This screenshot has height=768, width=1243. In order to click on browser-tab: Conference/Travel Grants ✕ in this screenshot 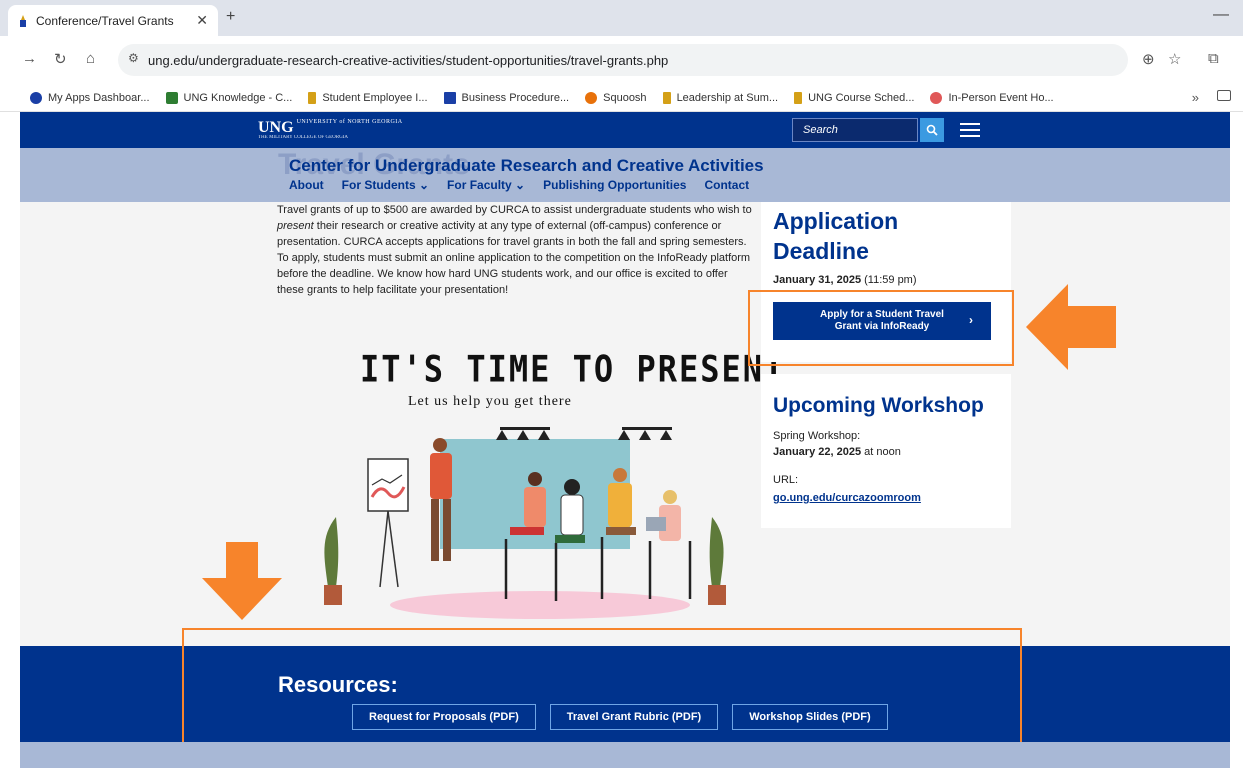, I will do `click(113, 20)`.